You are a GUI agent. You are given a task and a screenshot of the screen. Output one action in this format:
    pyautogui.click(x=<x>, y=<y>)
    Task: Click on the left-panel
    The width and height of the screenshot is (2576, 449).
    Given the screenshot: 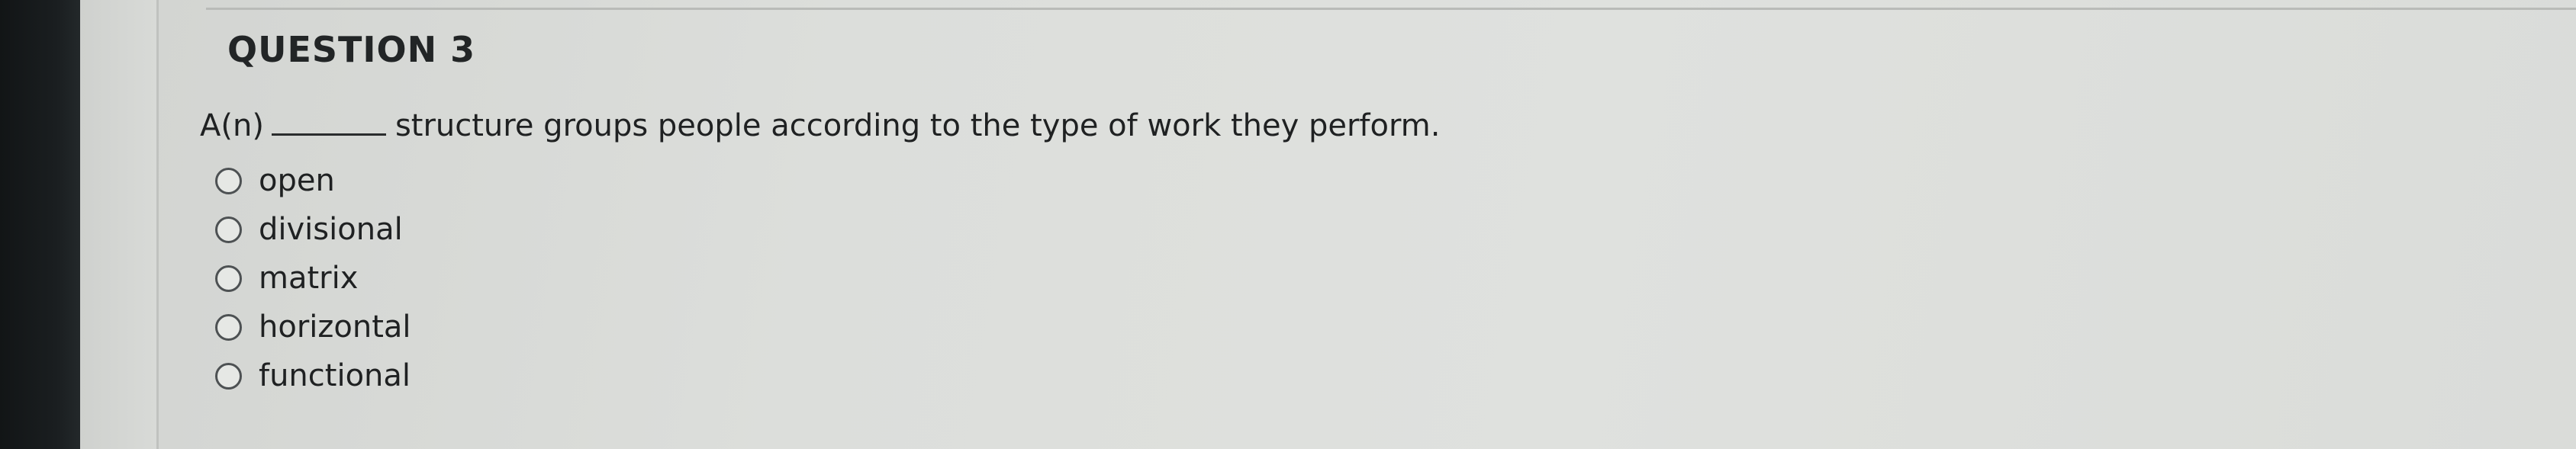 What is the action you would take?
    pyautogui.click(x=119, y=224)
    